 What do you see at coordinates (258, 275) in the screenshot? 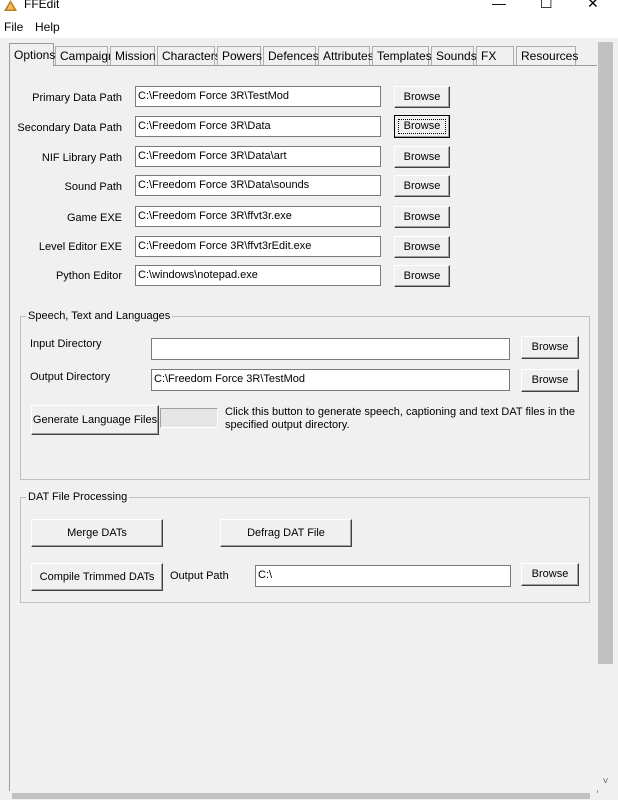
I see `python-editor-input: C:\windows\notepad.exe` at bounding box center [258, 275].